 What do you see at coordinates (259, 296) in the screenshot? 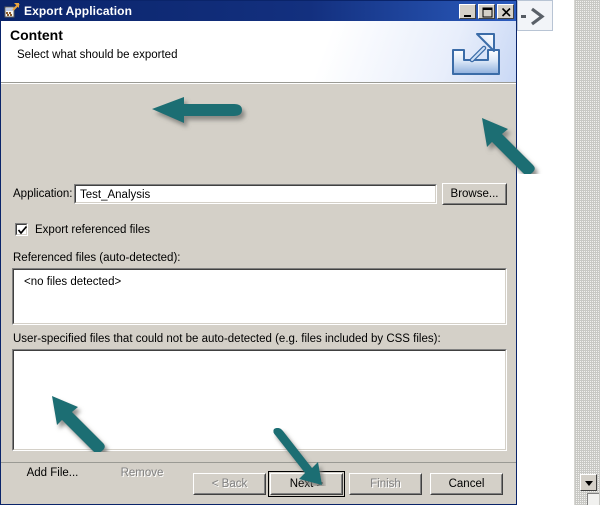
I see `referenced-files-list: <no files detected>` at bounding box center [259, 296].